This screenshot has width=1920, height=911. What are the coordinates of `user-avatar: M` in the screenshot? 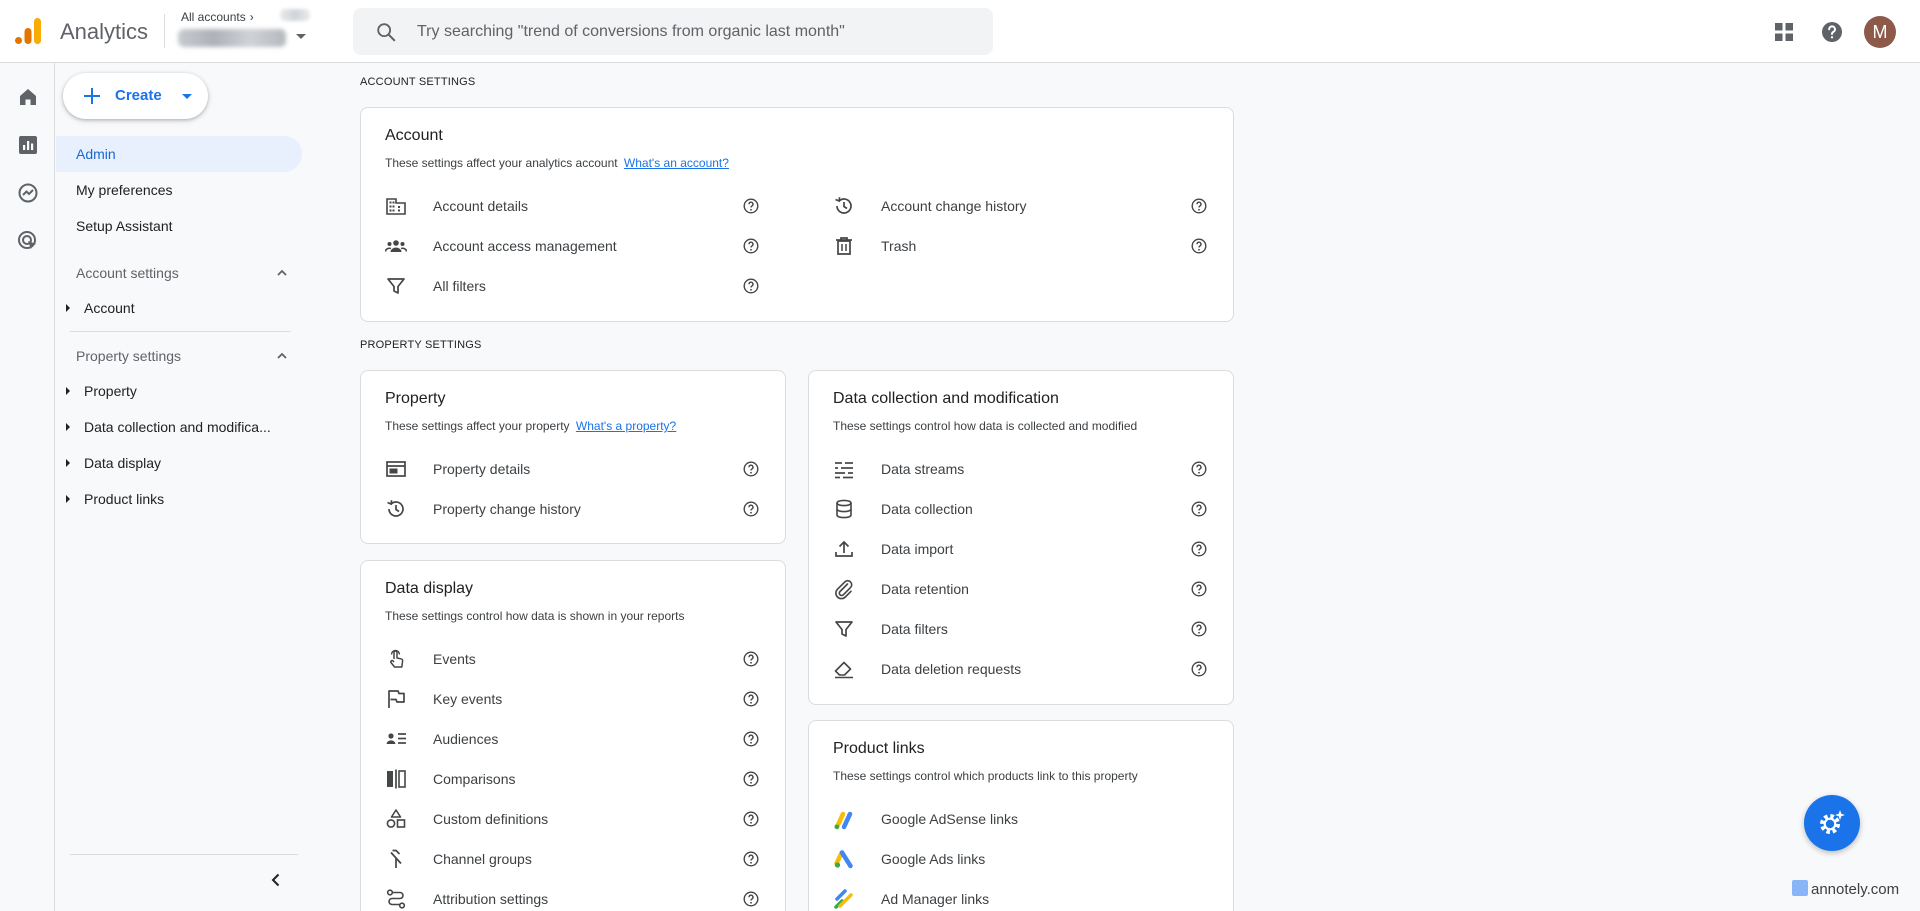 It's located at (1880, 32).